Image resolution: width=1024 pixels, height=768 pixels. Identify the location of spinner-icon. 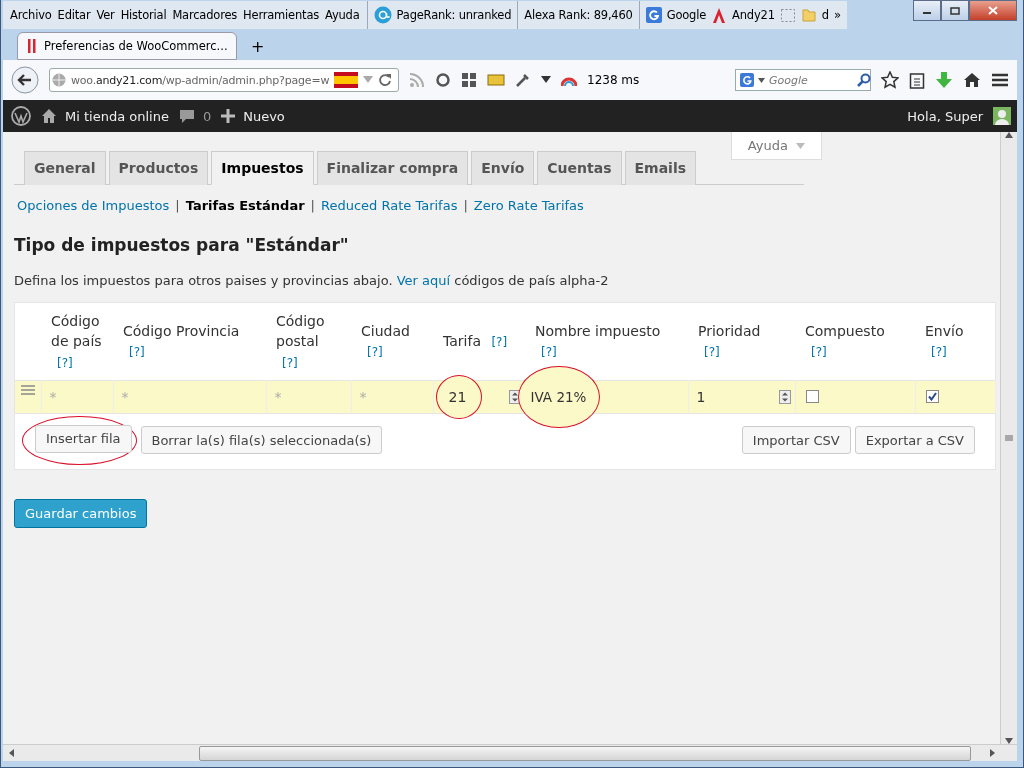
(784, 397).